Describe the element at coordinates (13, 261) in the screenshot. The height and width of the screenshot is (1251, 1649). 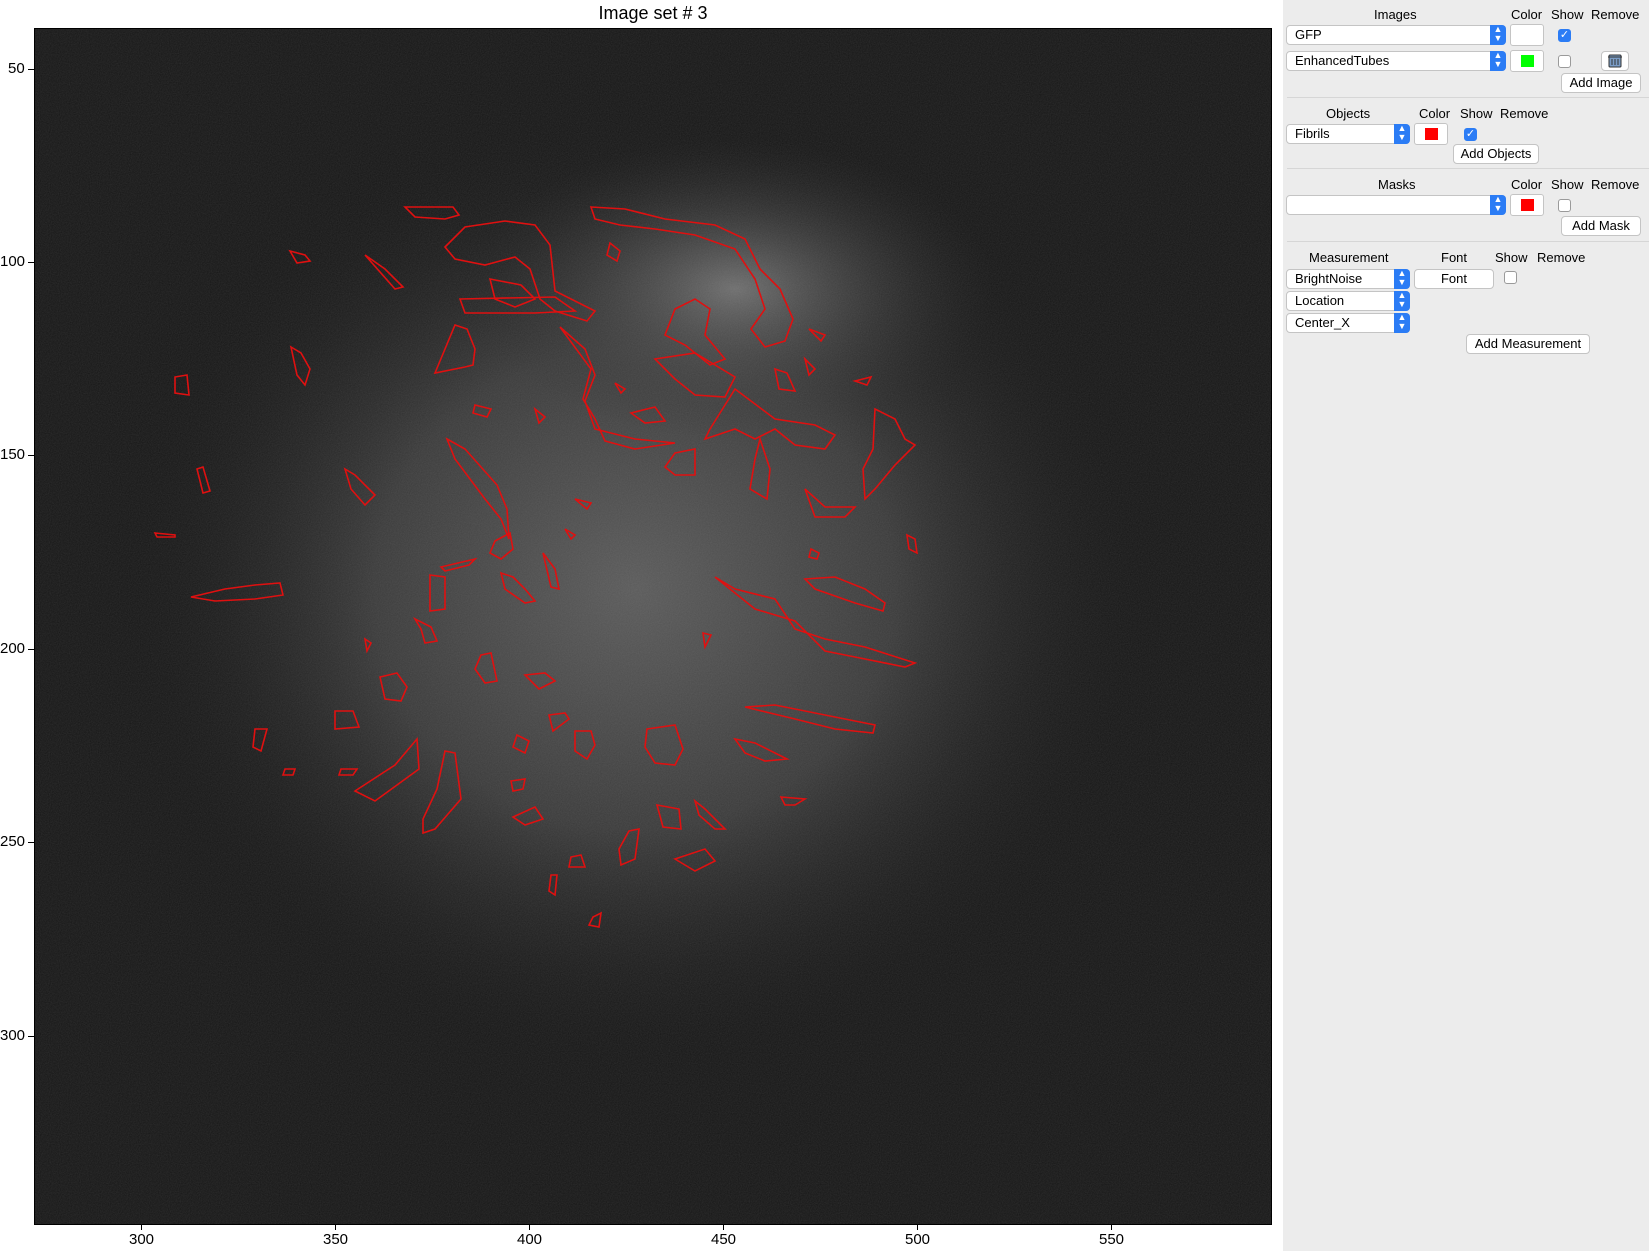
I see `y-tick-label: 100` at that location.